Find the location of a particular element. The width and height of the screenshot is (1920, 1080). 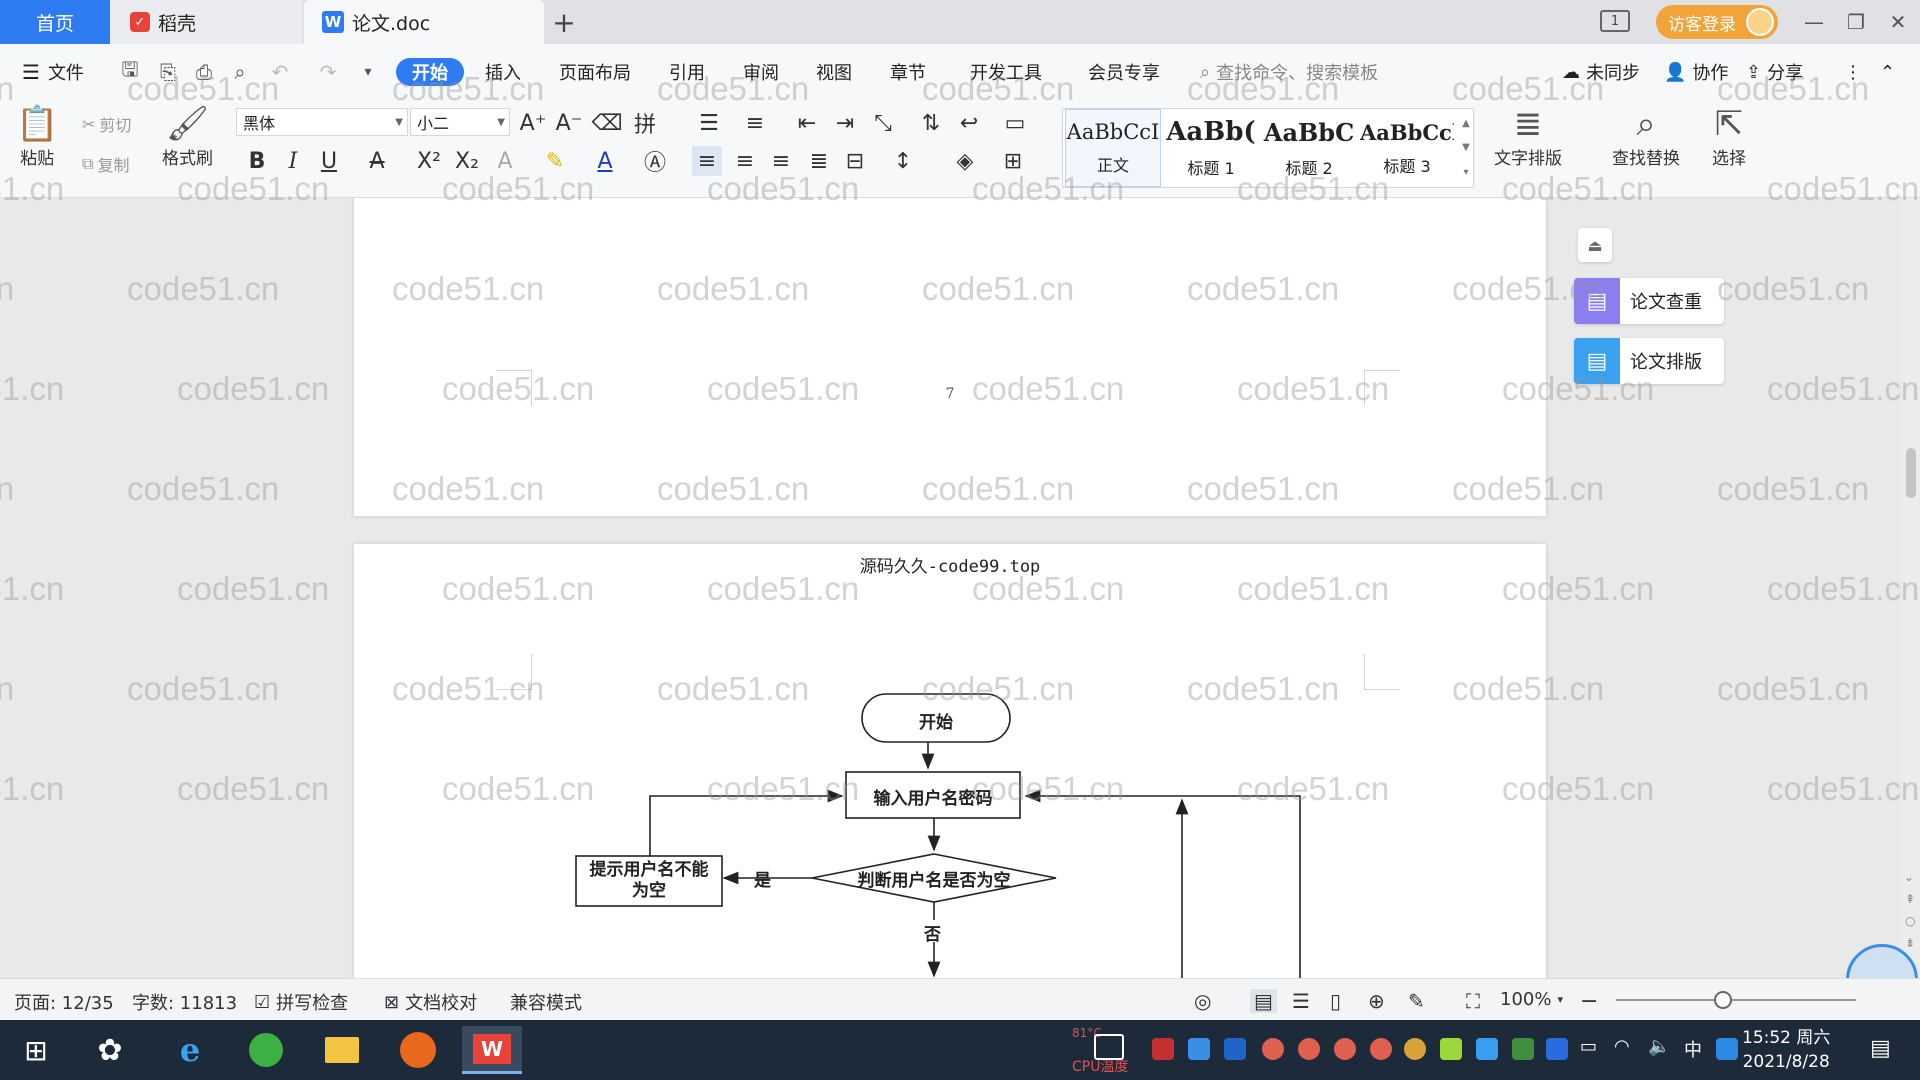

command-search: ⌕ 查找命令、搜索模板 is located at coordinates (1289, 72).